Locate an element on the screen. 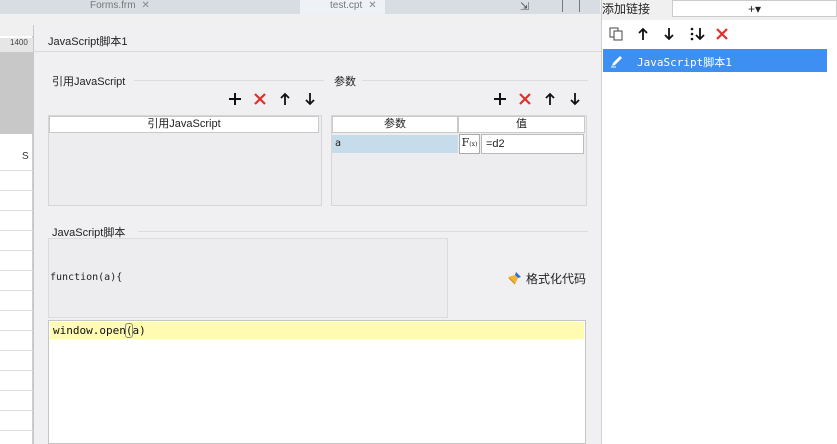 The width and height of the screenshot is (837, 444). function-signature: function(a){ is located at coordinates (86, 277).